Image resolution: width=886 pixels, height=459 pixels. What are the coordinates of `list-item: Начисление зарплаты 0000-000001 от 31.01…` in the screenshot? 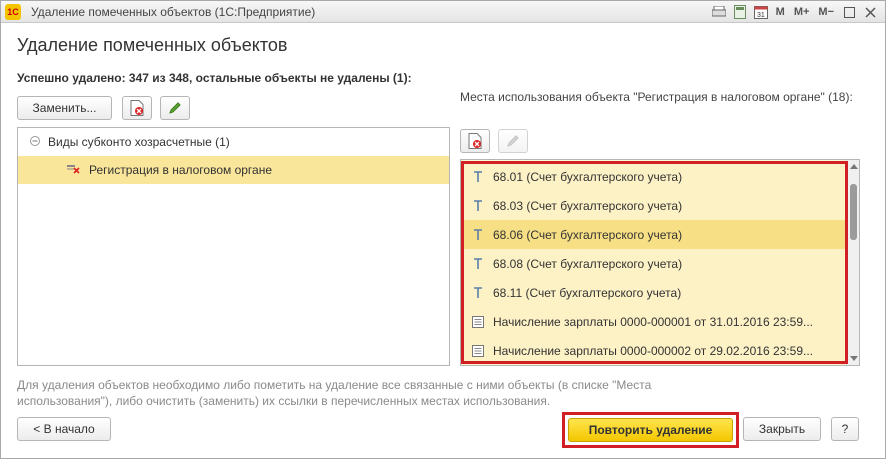 It's located at (654, 321).